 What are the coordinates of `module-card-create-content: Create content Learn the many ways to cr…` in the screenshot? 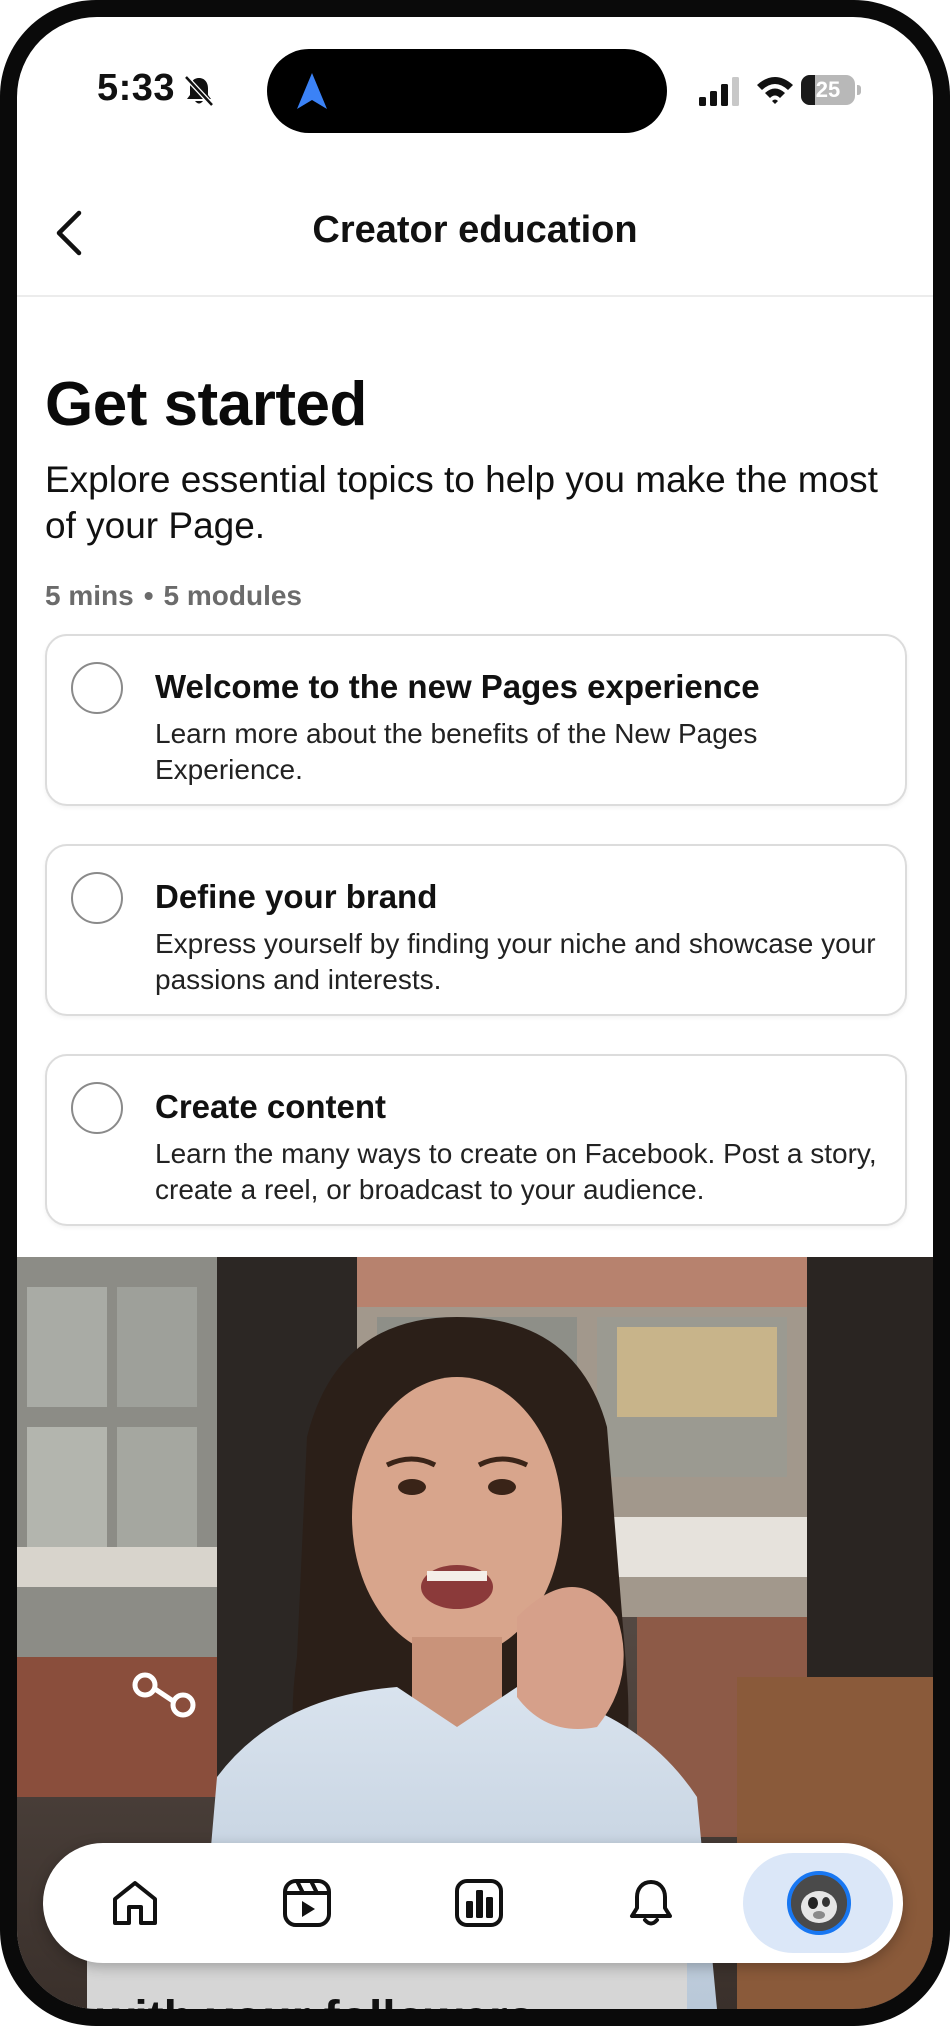 It's located at (476, 1140).